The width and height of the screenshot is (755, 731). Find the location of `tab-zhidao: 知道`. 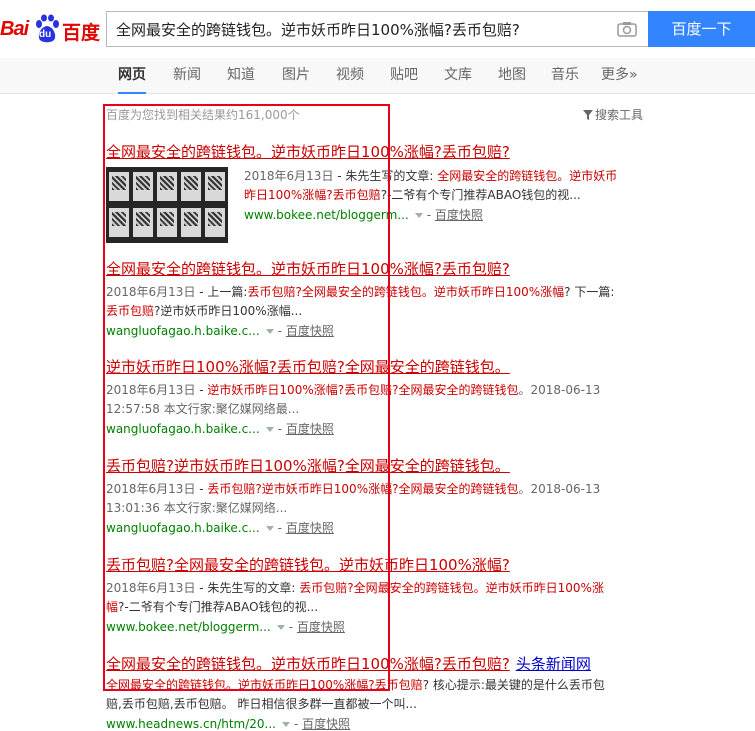

tab-zhidao: 知道 is located at coordinates (241, 76).